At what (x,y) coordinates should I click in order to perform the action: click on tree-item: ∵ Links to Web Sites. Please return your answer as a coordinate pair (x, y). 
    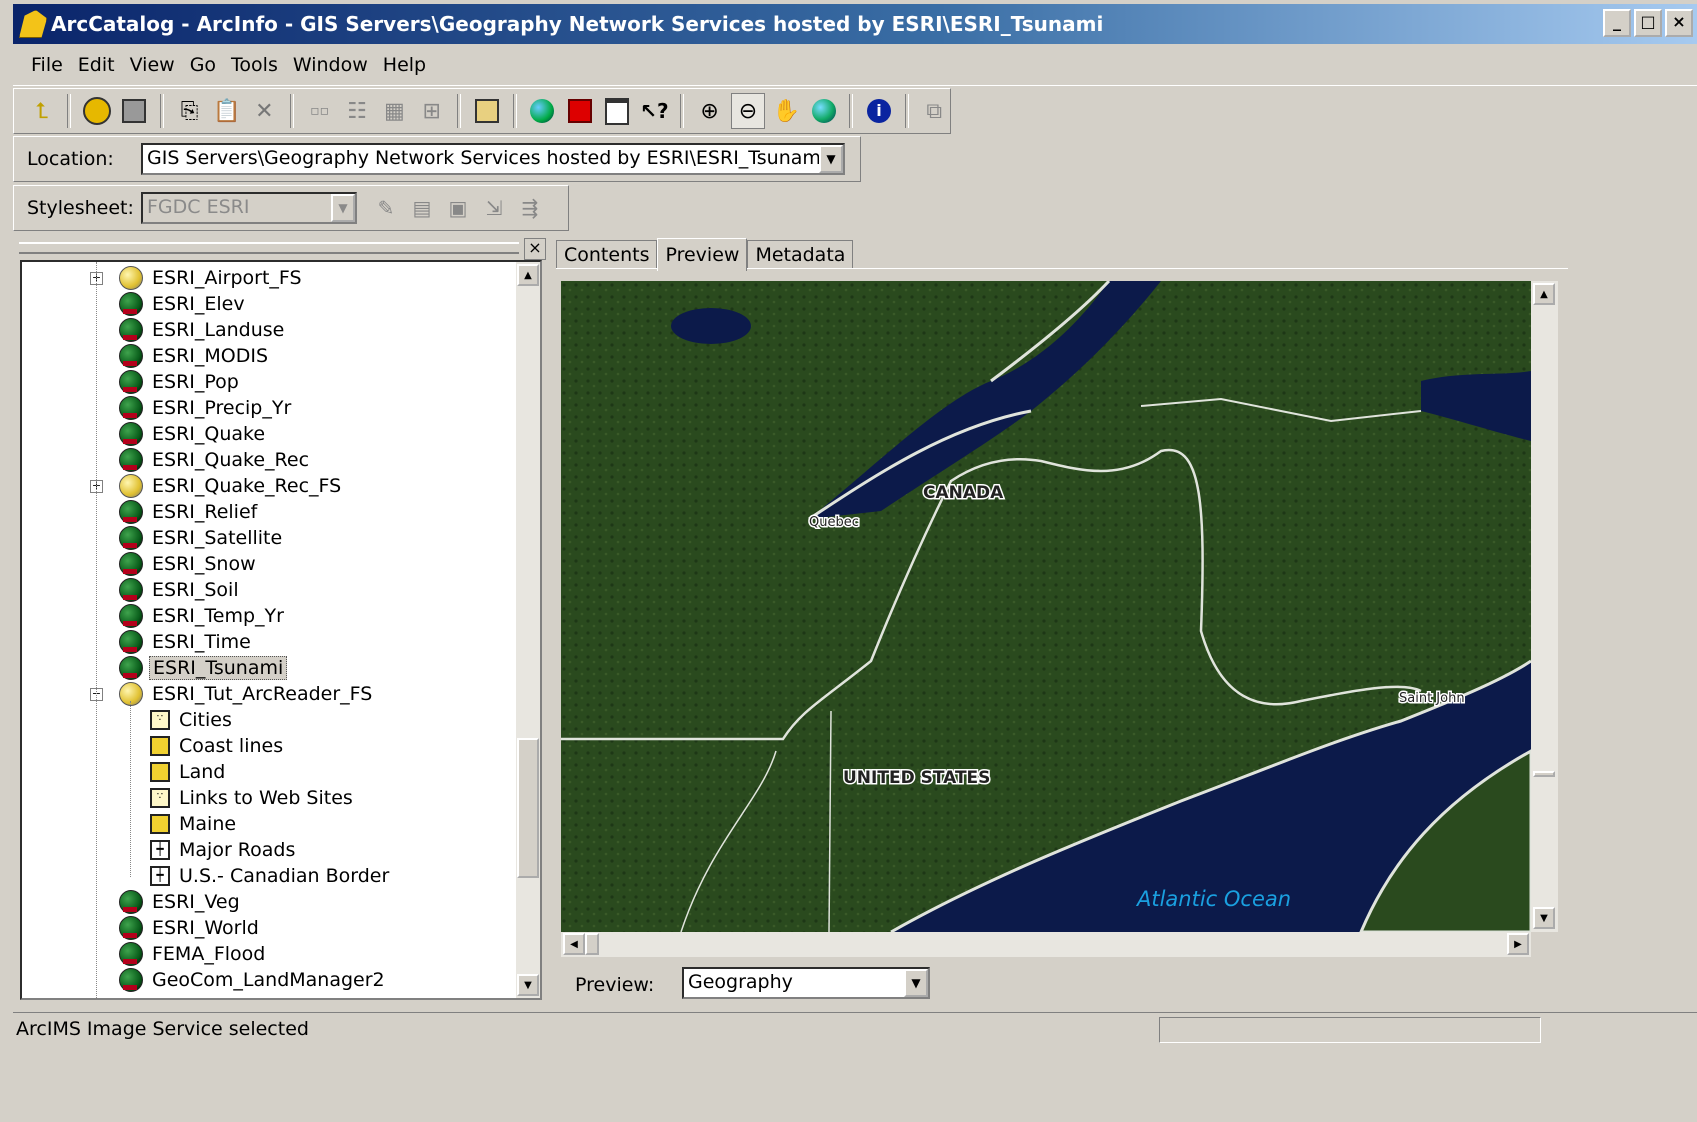
    Looking at the image, I should click on (253, 798).